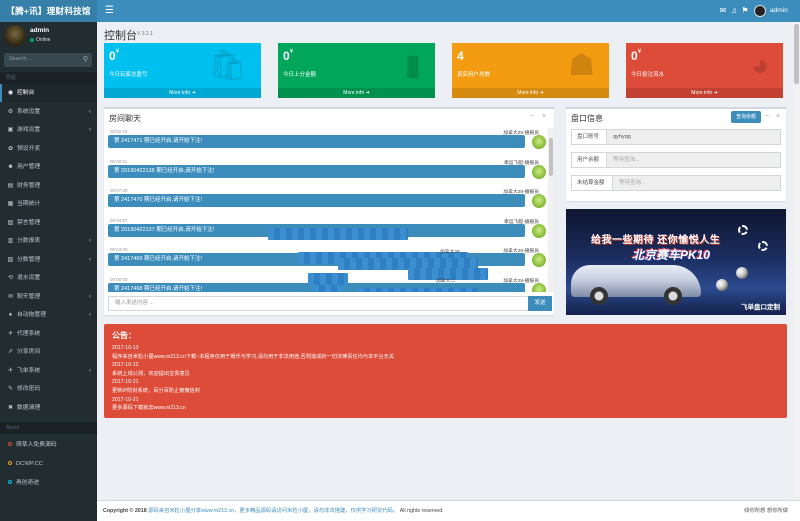  I want to click on sidebar-item-12: ♠ 自动拖管理 ‹, so click(48, 315).